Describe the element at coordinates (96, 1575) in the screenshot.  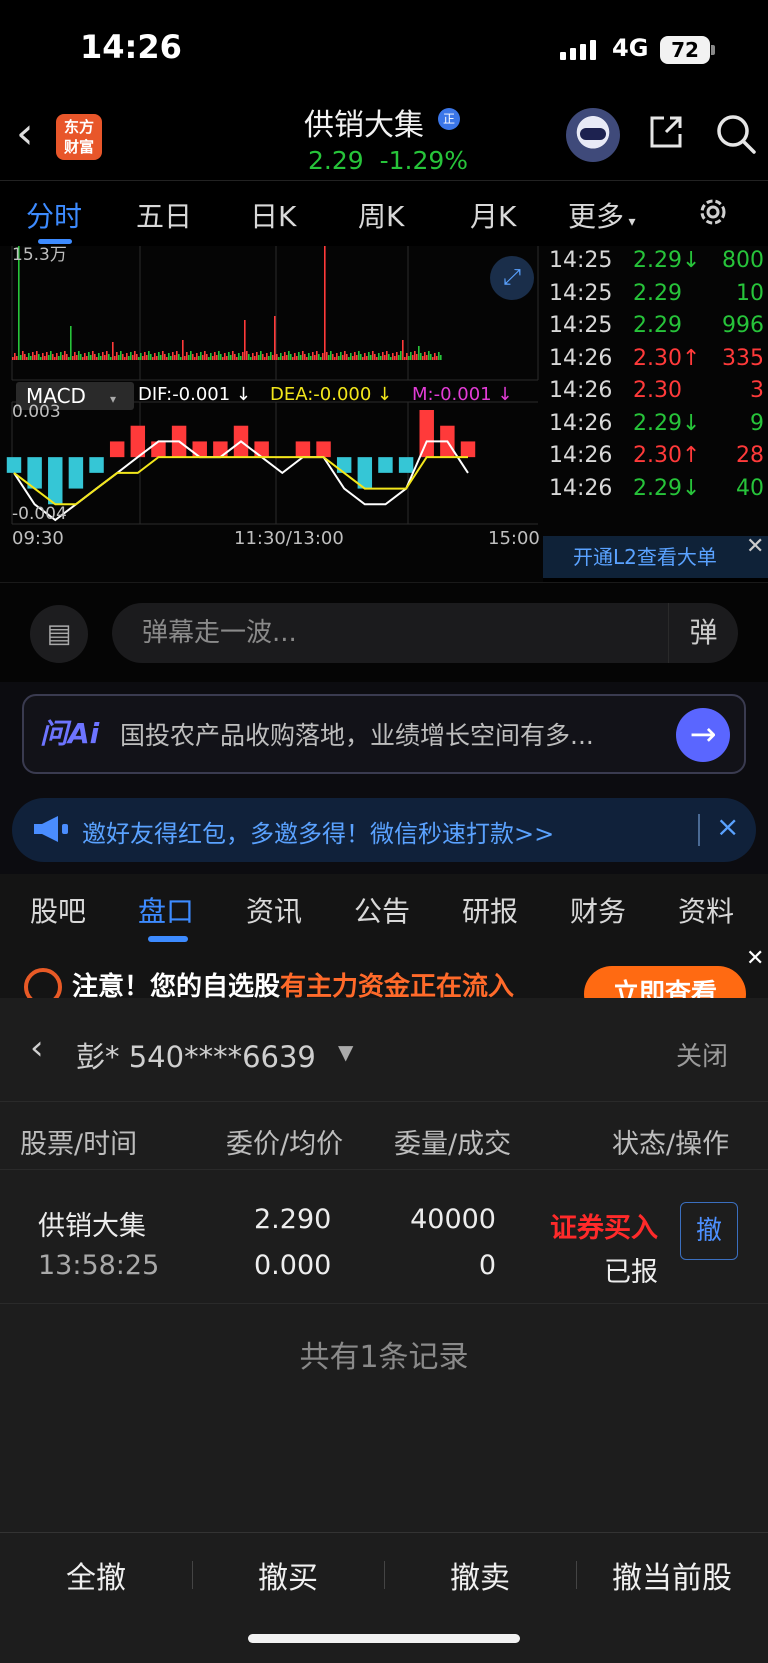
I see `cancel-all-button: 全撤` at that location.